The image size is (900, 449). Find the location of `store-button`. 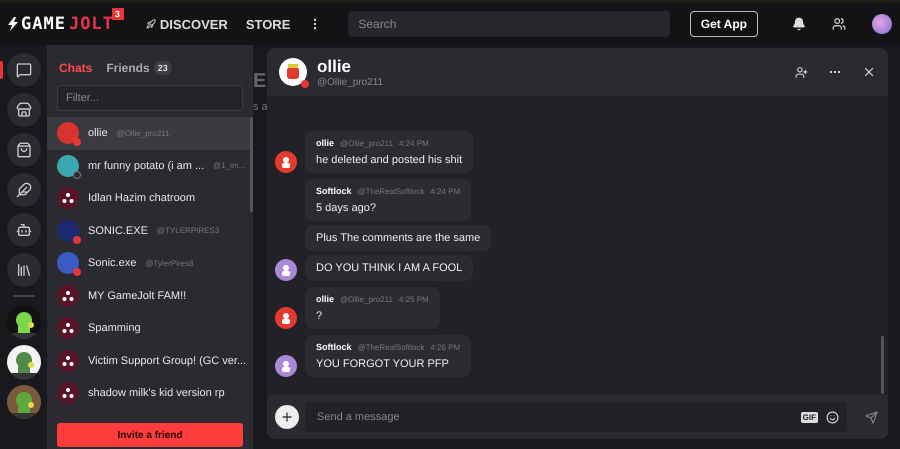

store-button is located at coordinates (24, 110).